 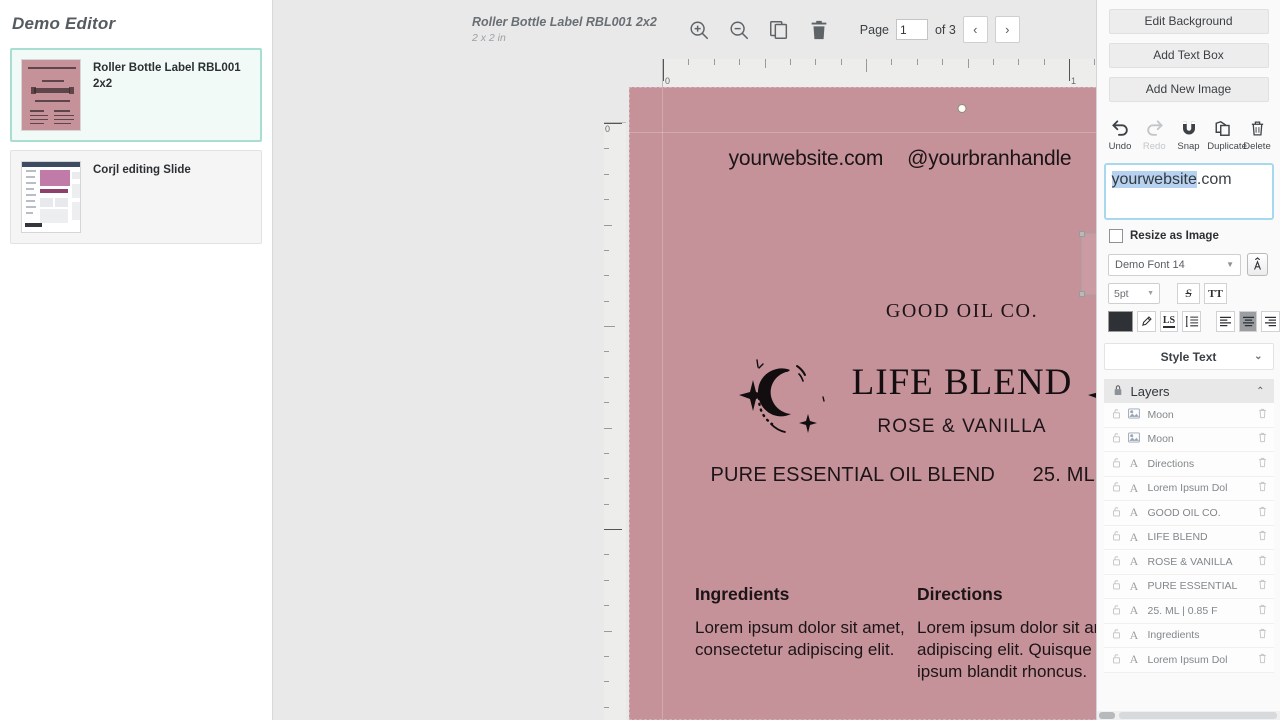 What do you see at coordinates (1188, 55) in the screenshot?
I see `add-text-box-button: Add Text Box` at bounding box center [1188, 55].